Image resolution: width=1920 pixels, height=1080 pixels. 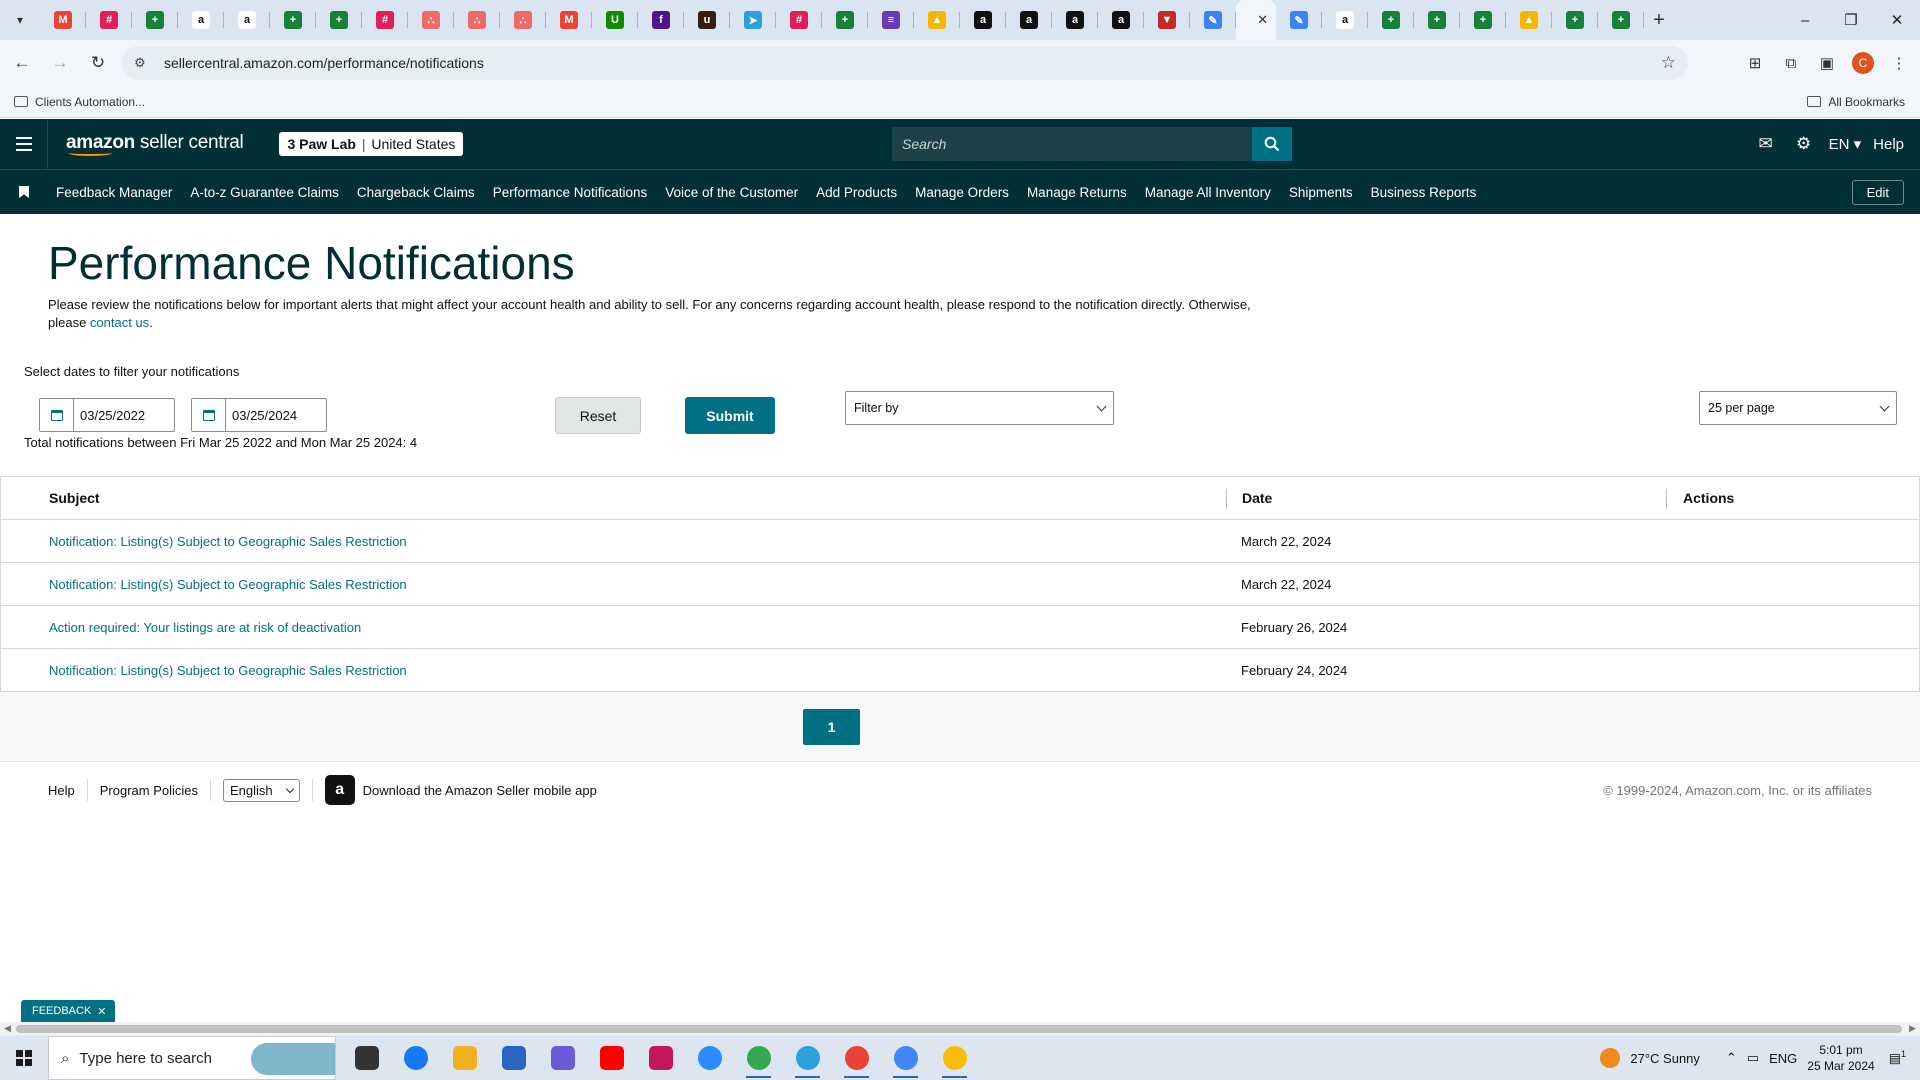 I want to click on nav-link-shipments: Shipments, so click(x=1321, y=192).